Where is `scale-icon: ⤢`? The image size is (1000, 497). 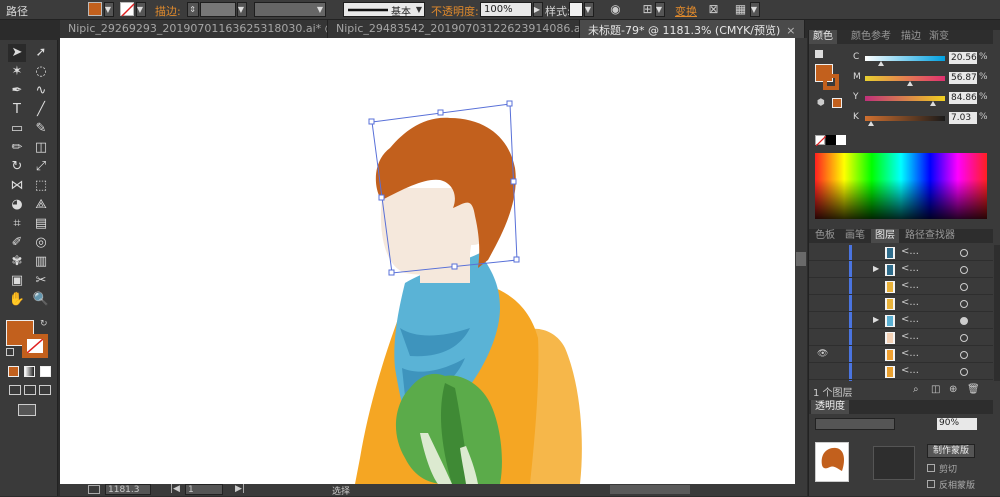 scale-icon: ⤢ is located at coordinates (41, 167).